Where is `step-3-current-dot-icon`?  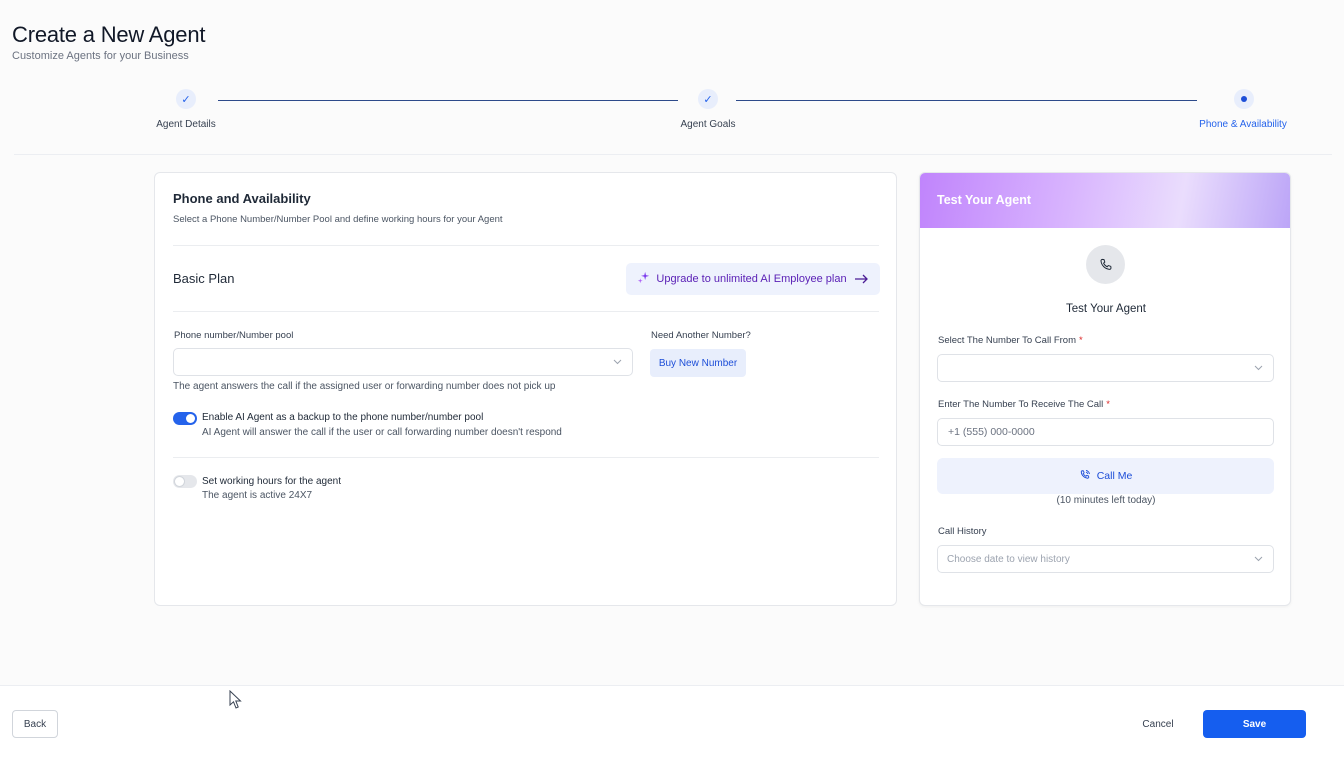 step-3-current-dot-icon is located at coordinates (1244, 99).